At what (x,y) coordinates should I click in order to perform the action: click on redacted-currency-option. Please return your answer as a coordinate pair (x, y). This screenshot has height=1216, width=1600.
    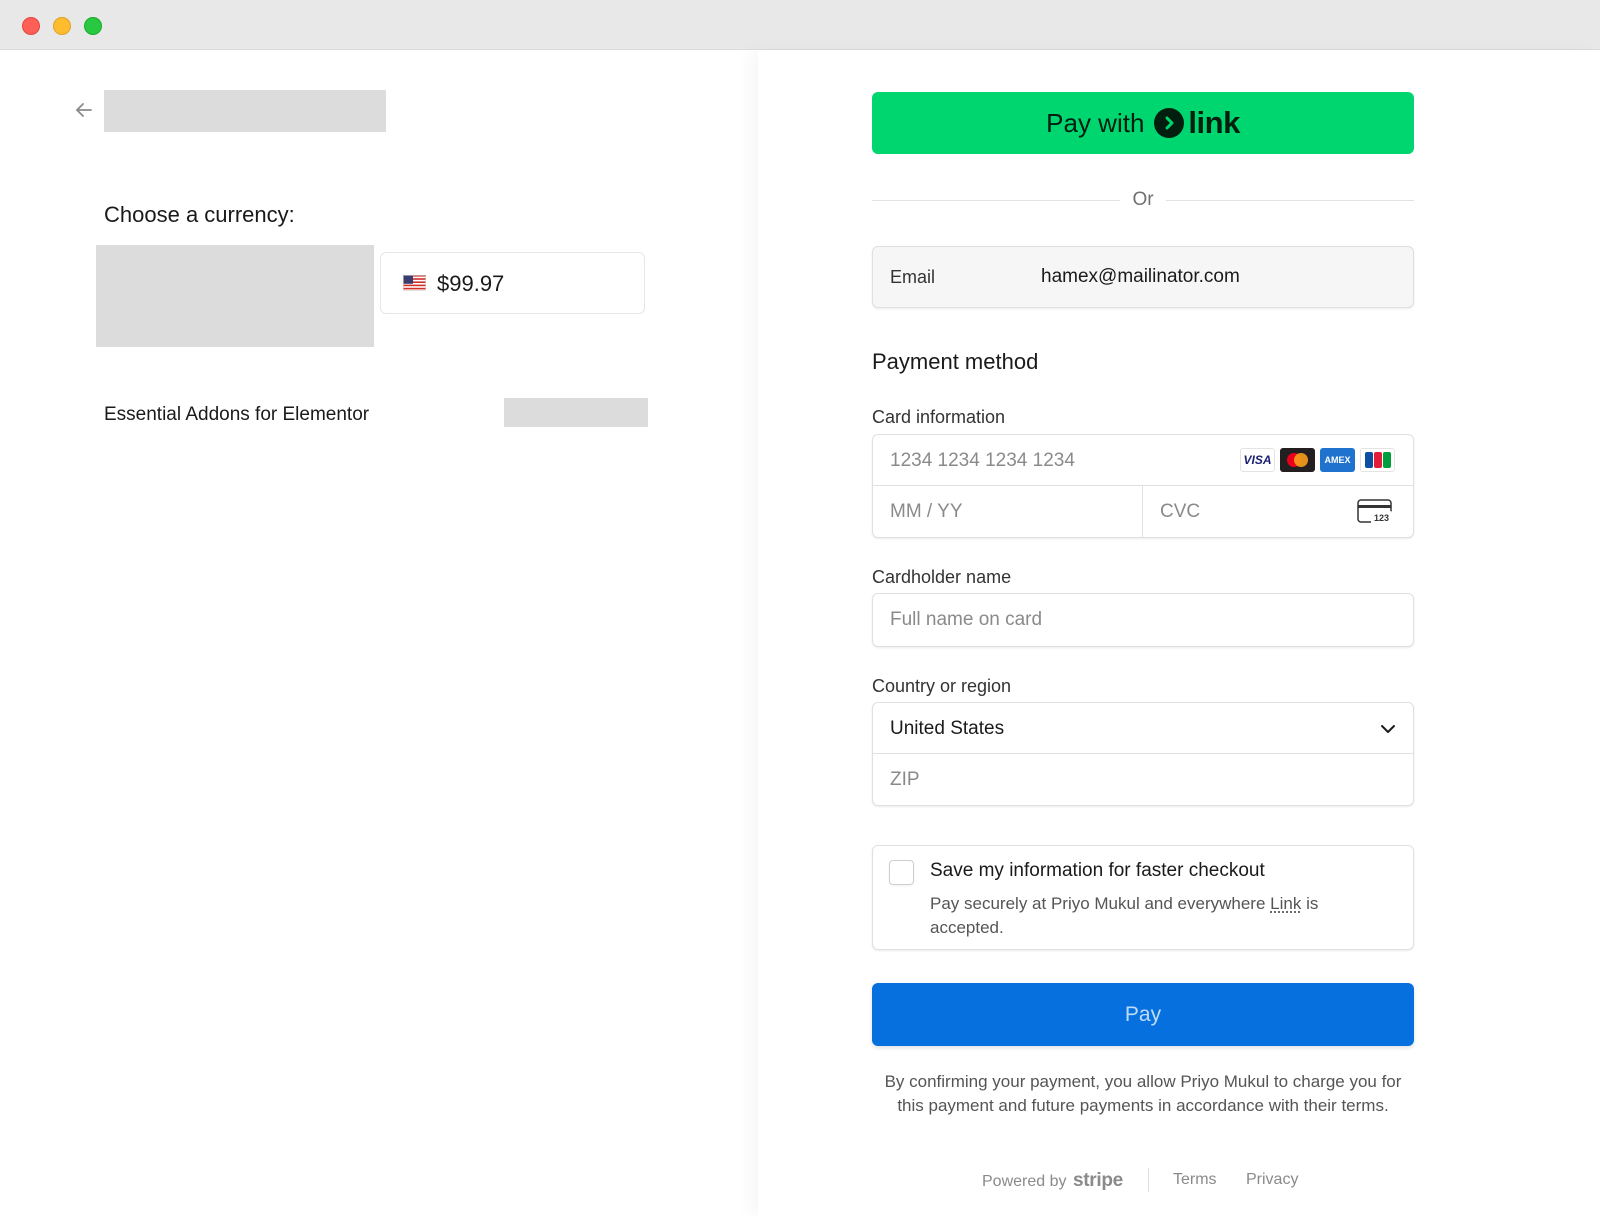
    Looking at the image, I should click on (235, 296).